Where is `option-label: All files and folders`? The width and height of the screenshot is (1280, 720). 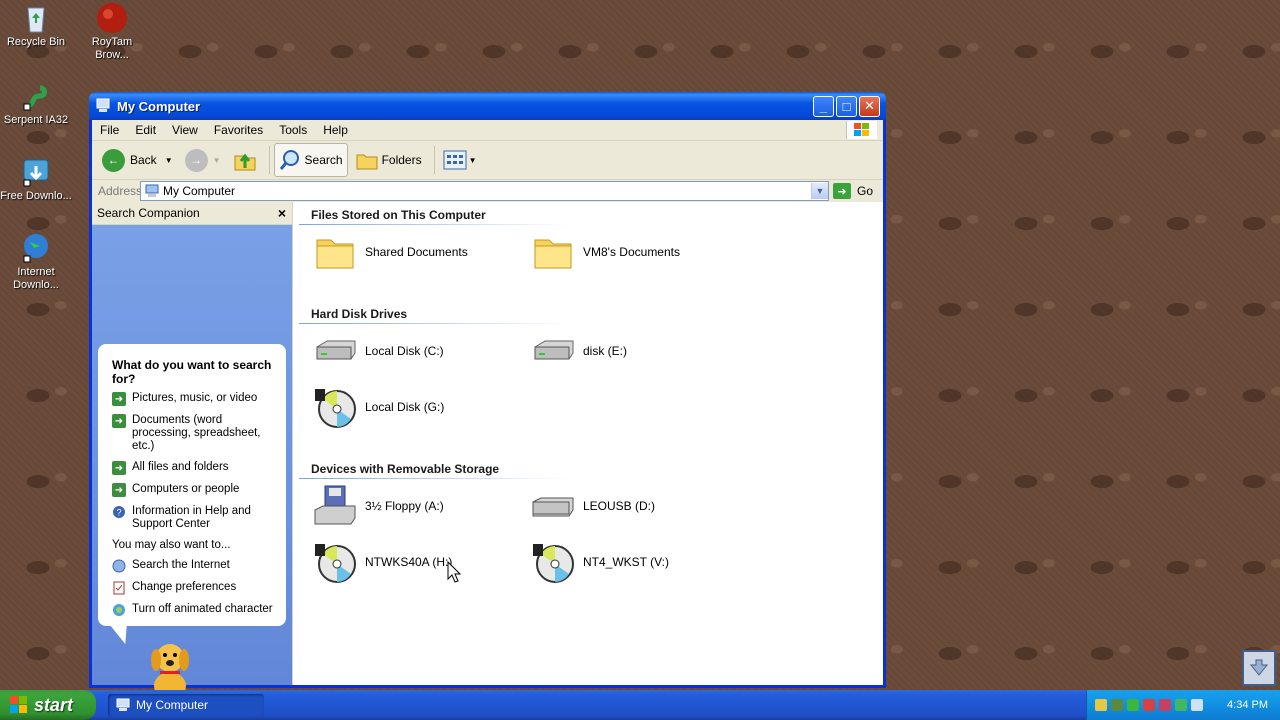 option-label: All files and folders is located at coordinates (180, 467).